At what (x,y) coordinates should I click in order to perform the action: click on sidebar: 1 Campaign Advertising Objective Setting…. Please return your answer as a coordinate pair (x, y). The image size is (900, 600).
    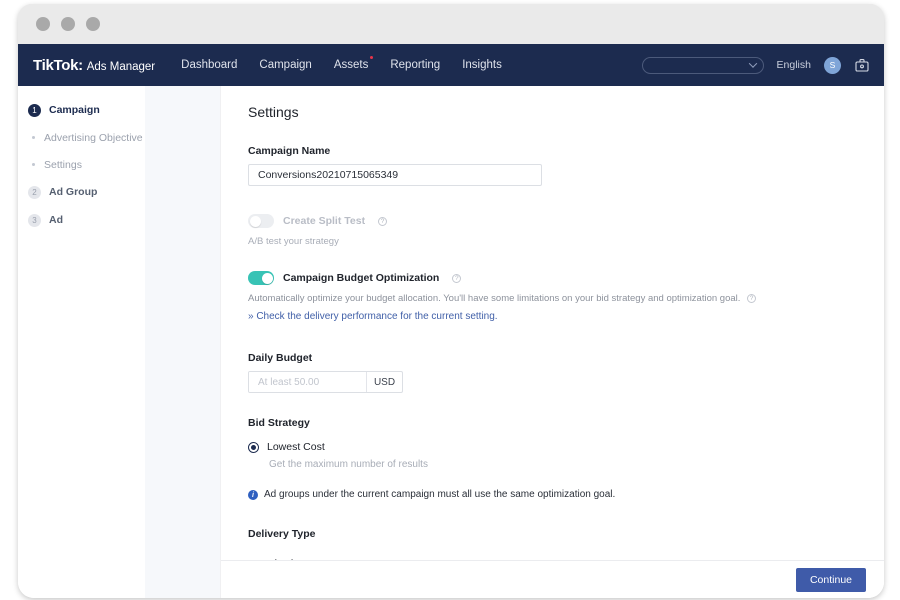
    Looking at the image, I should click on (81, 342).